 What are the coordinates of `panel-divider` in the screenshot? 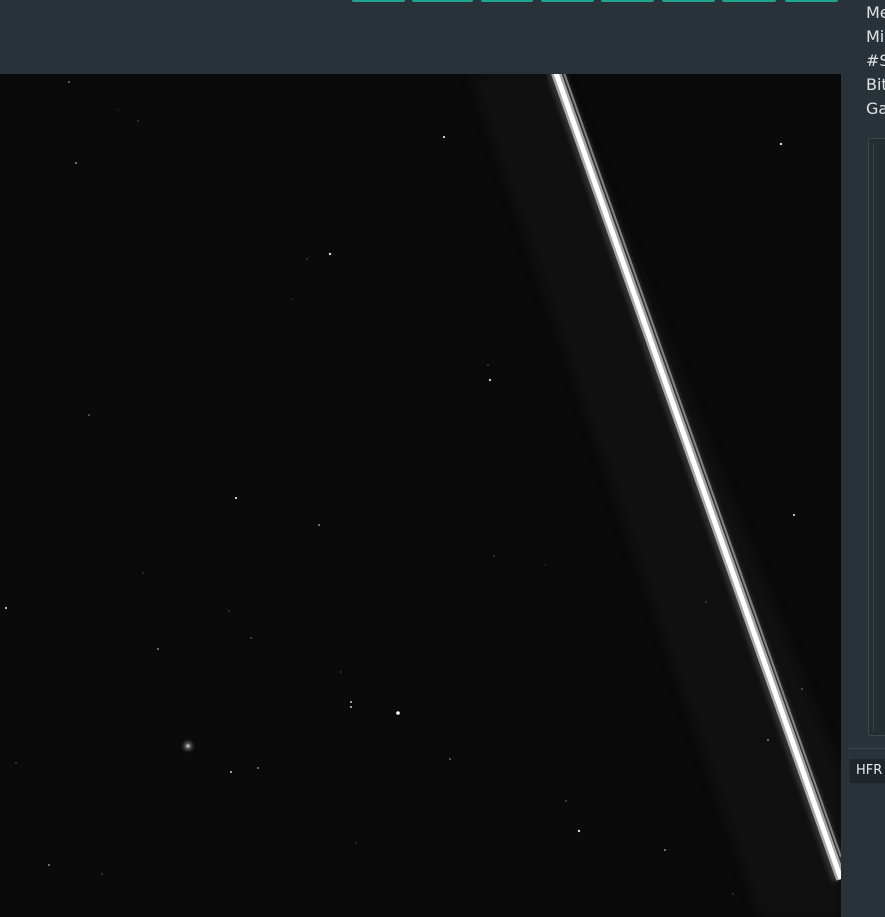 It's located at (867, 748).